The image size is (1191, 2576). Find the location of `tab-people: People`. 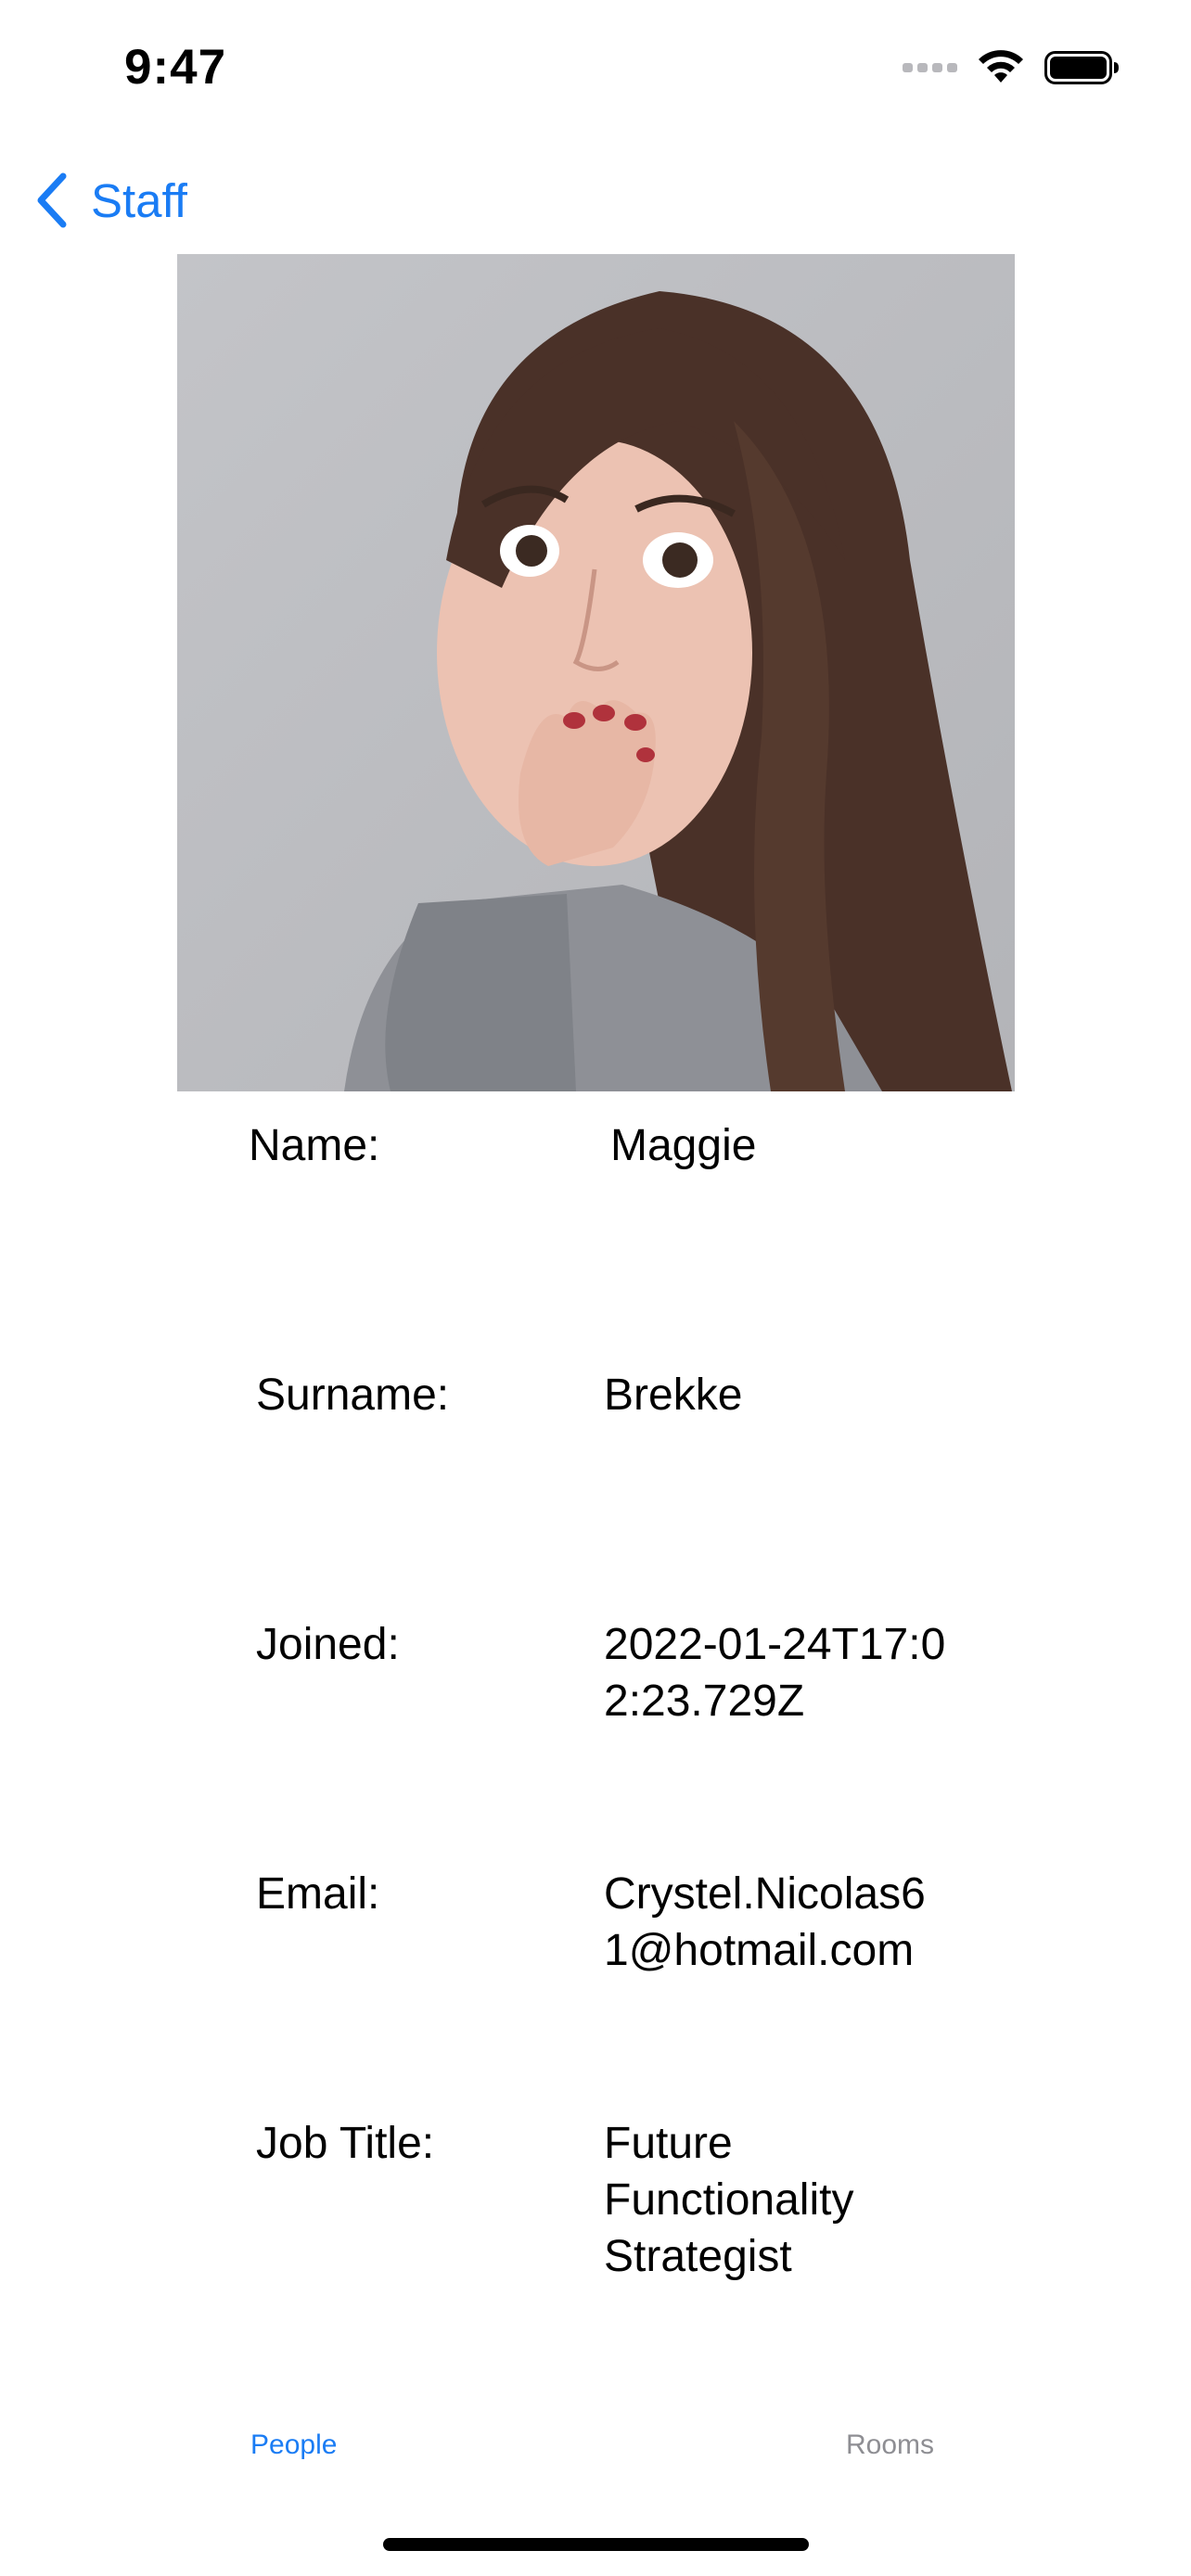

tab-people: People is located at coordinates (293, 2445).